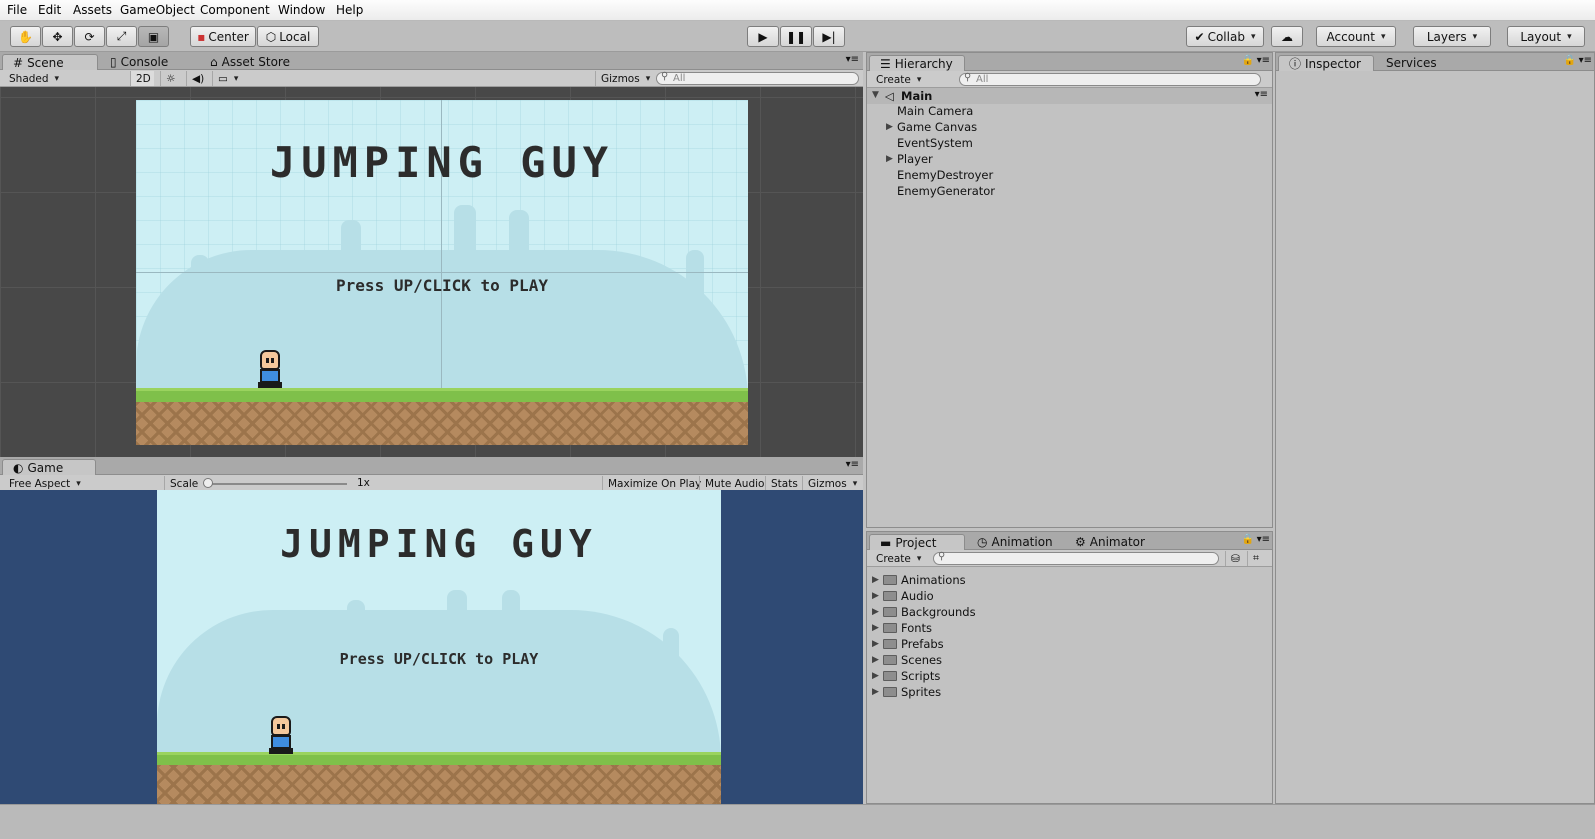 This screenshot has width=1595, height=839. What do you see at coordinates (797, 821) in the screenshot?
I see `status-bar` at bounding box center [797, 821].